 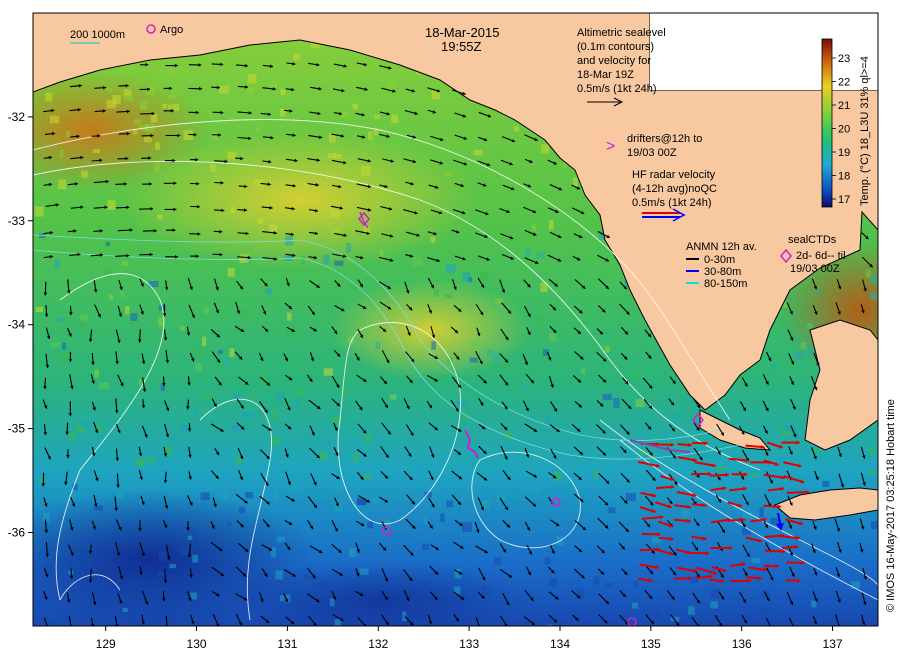 What do you see at coordinates (621, 33) in the screenshot?
I see `altimetry-legend-line-1: Altimetric sealevel` at bounding box center [621, 33].